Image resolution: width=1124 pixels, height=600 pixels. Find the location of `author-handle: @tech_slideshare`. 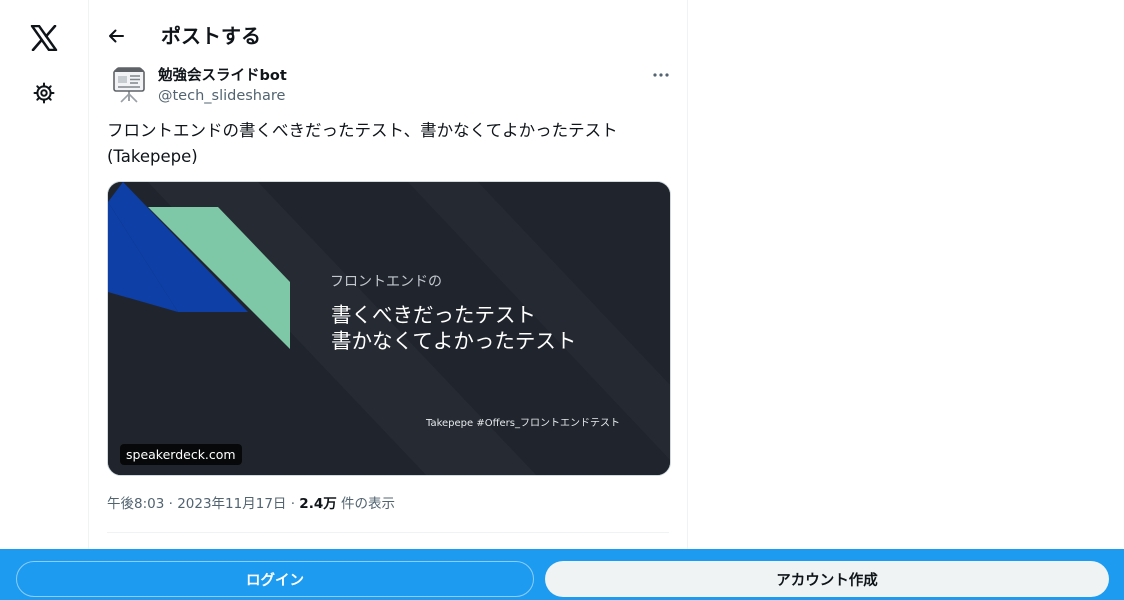

author-handle: @tech_slideshare is located at coordinates (221, 96).